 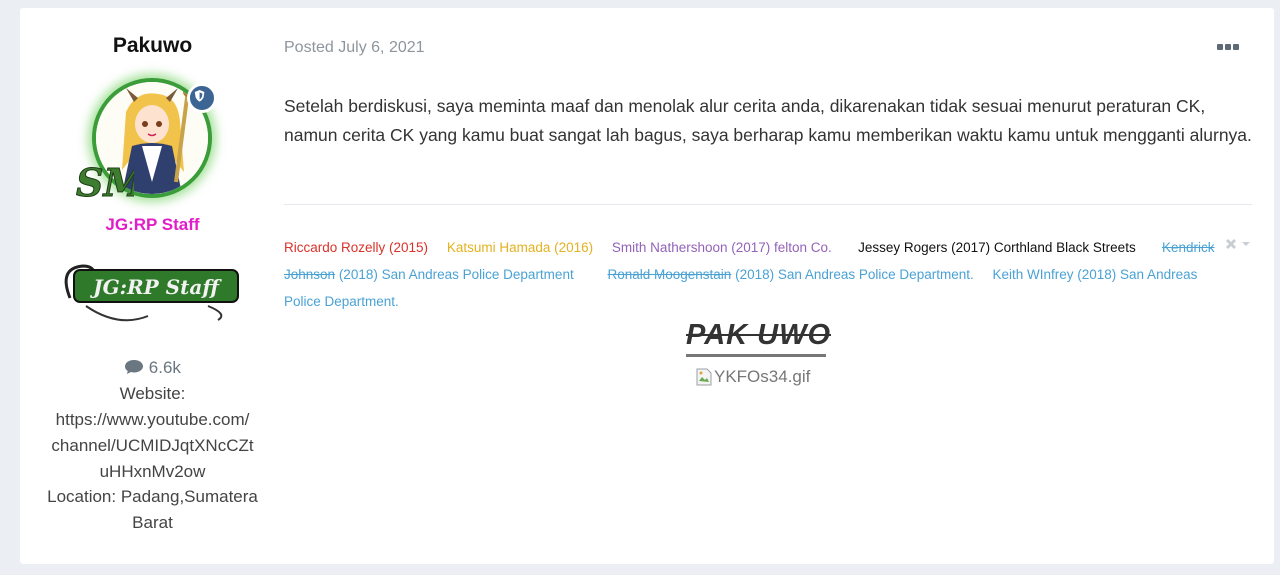 I want to click on comment-icon, so click(x=134, y=367).